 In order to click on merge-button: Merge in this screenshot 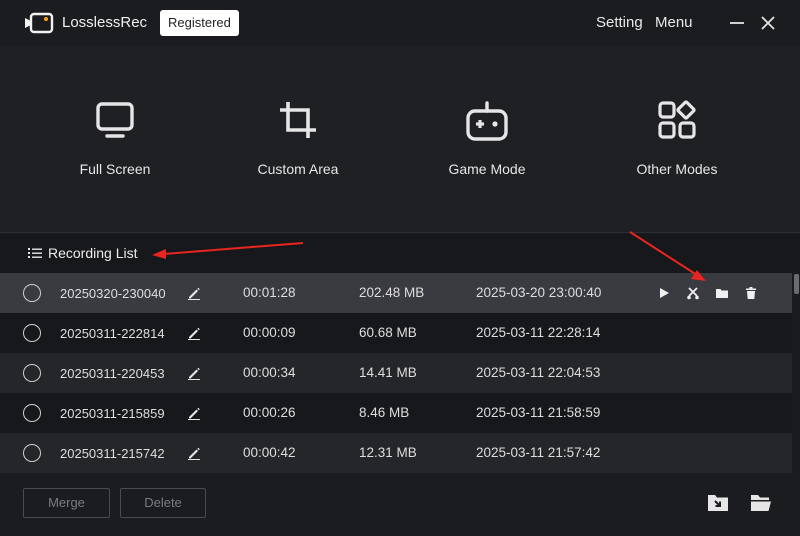, I will do `click(66, 503)`.